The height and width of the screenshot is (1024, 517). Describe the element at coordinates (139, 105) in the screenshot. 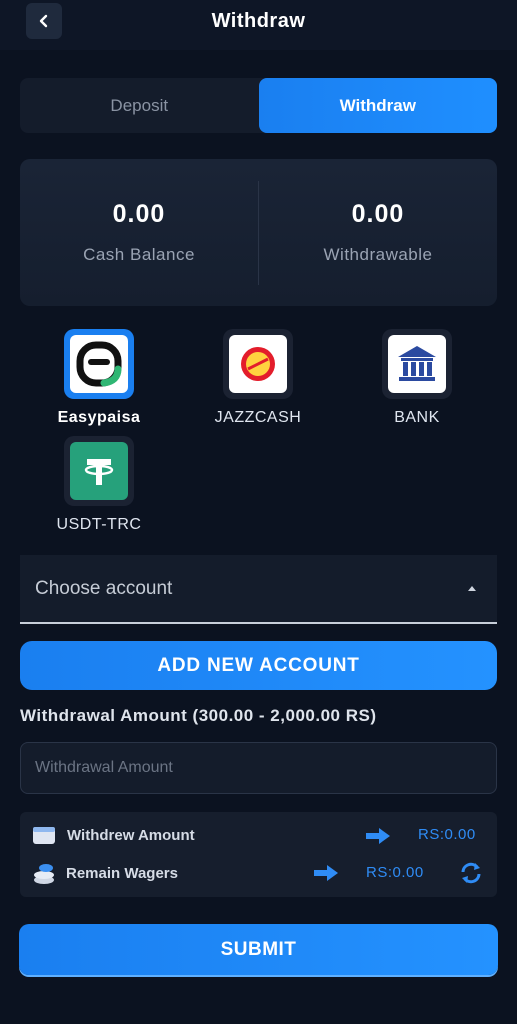

I see `tab-deposit: Deposit` at that location.